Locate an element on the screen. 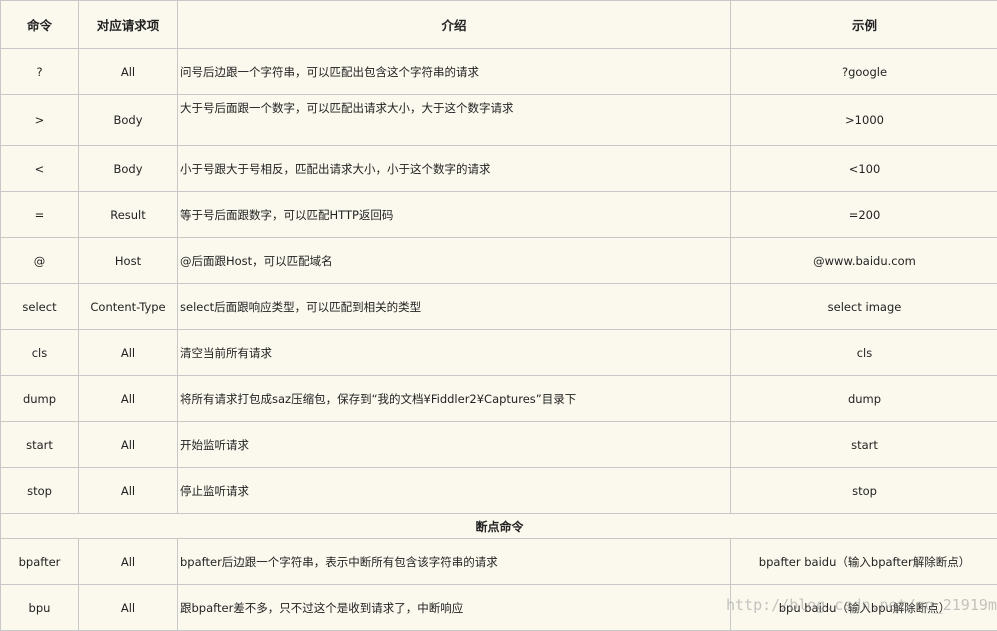 This screenshot has width=997, height=631. example-cell: bpu baidu（输入bpu解除断点） is located at coordinates (864, 608).